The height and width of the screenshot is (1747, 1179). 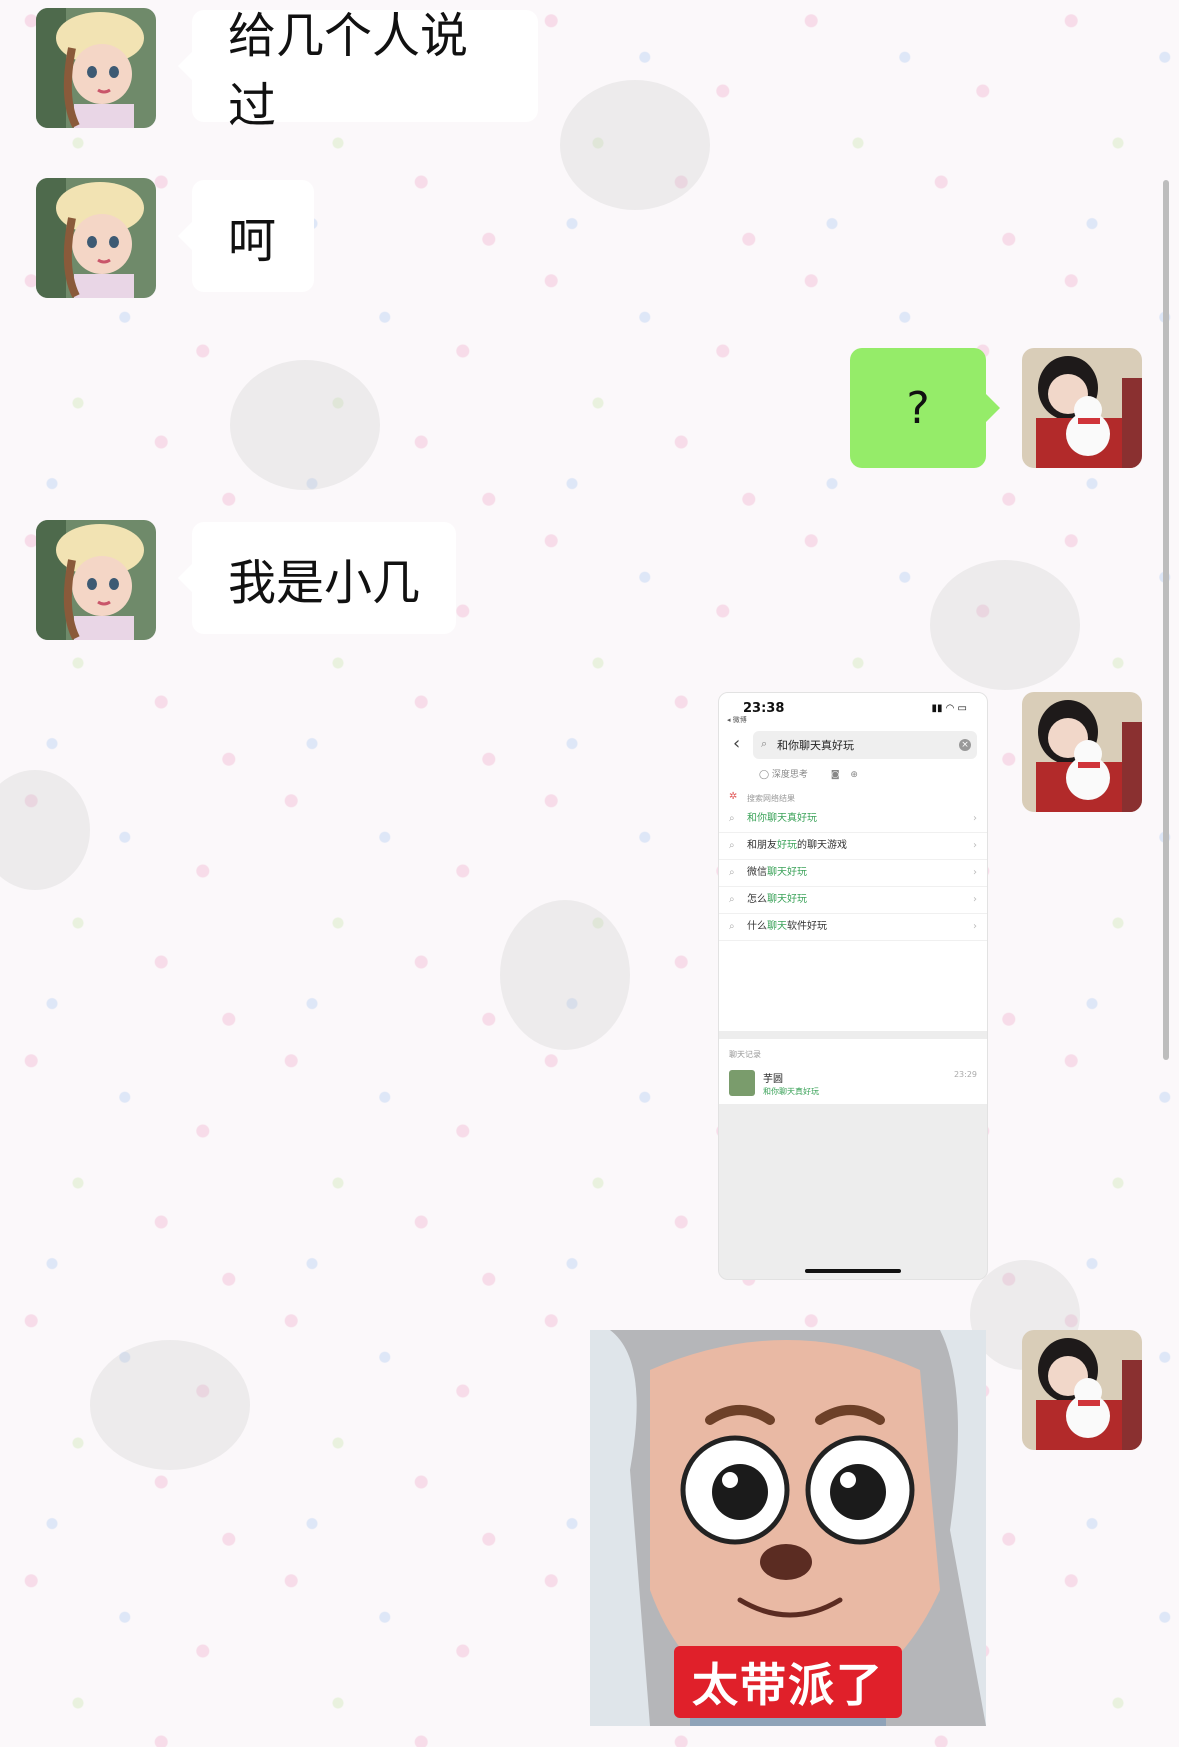 What do you see at coordinates (949, 708) in the screenshot?
I see `signal-wifi-battery-icon: ▮▮ ◠ ▭` at bounding box center [949, 708].